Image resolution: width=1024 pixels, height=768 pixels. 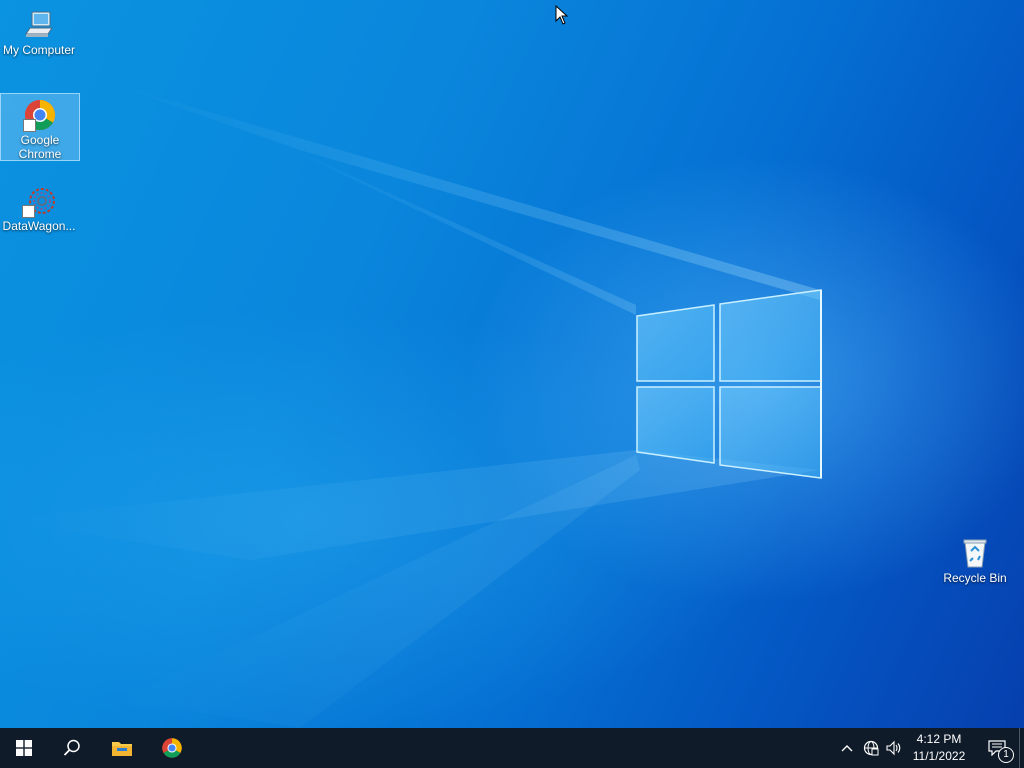 I want to click on volume-button, so click(x=894, y=748).